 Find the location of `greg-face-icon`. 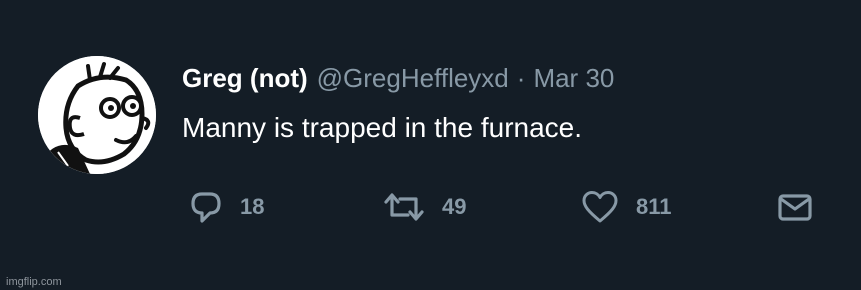

greg-face-icon is located at coordinates (97, 115).